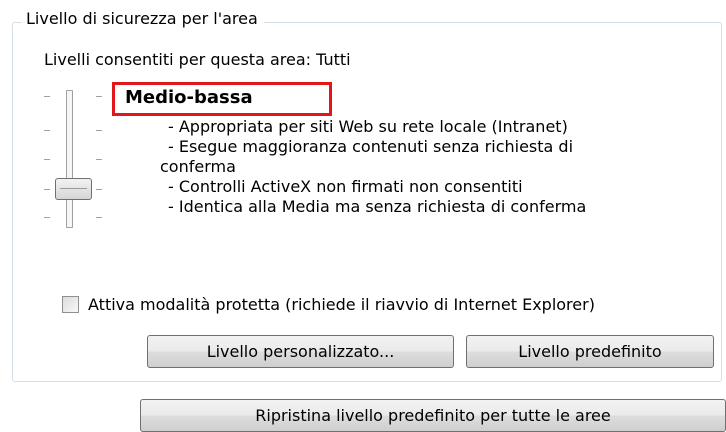 The width and height of the screenshot is (726, 432). I want to click on security-level-name: Medio-bassa, so click(222, 99).